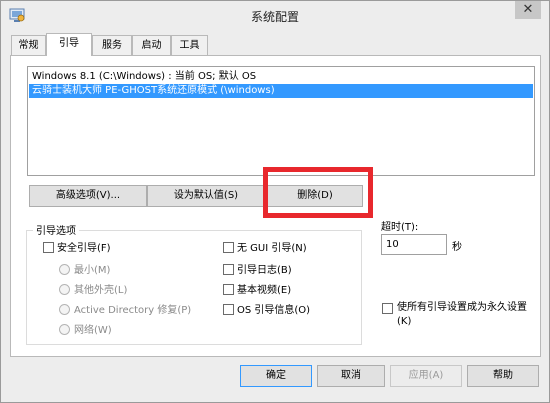 Image resolution: width=550 pixels, height=403 pixels. I want to click on minimal-radio, so click(64, 269).